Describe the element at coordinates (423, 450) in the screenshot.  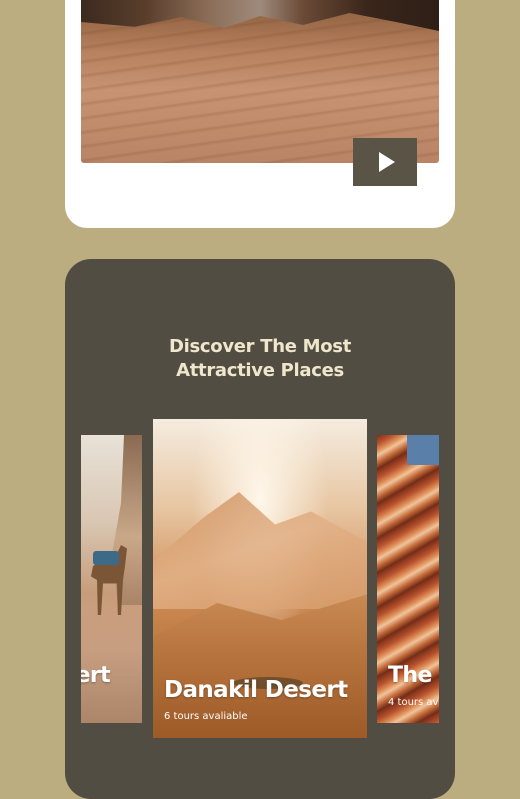
I see `sky-image` at that location.